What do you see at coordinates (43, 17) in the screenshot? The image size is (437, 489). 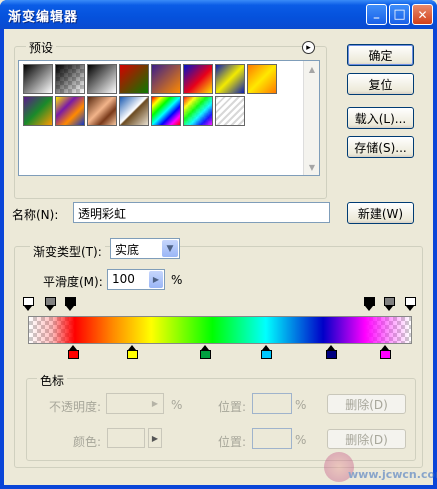 I see `window-title: 渐变编辑器` at bounding box center [43, 17].